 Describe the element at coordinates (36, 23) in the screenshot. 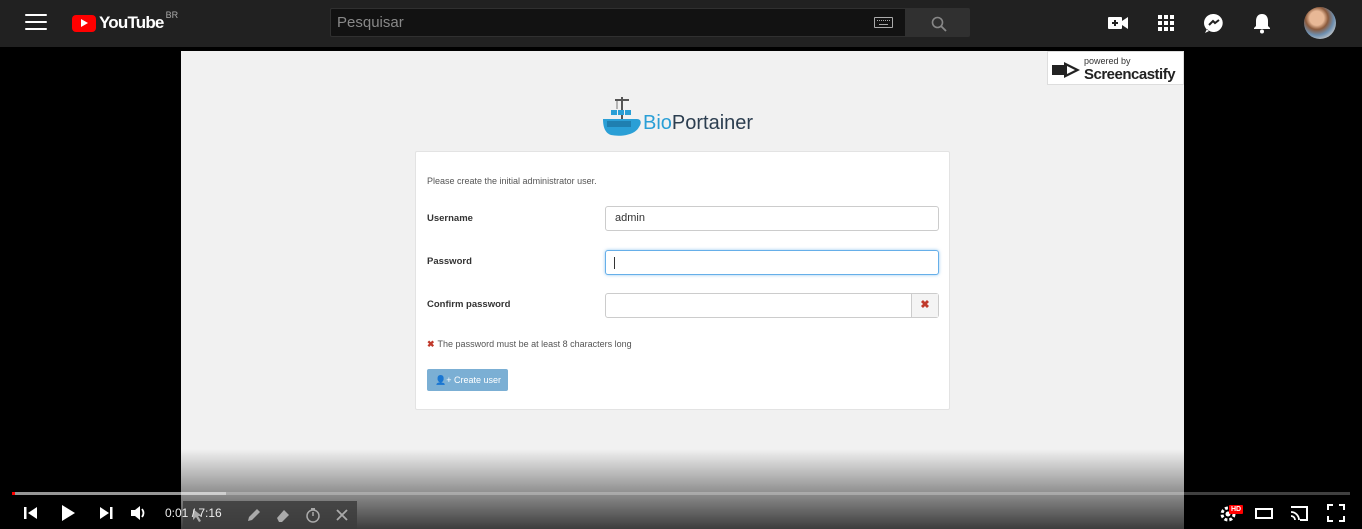

I see `hamburger-menu-icon` at that location.